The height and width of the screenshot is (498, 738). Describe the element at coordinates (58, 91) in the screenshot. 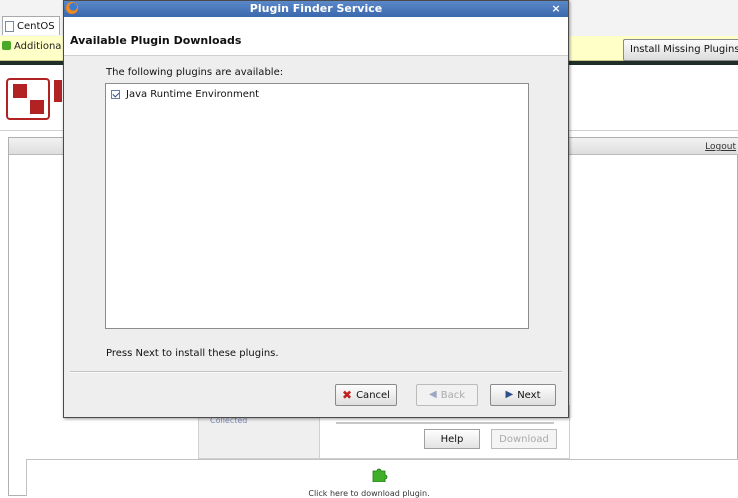

I see `logo-mark` at that location.